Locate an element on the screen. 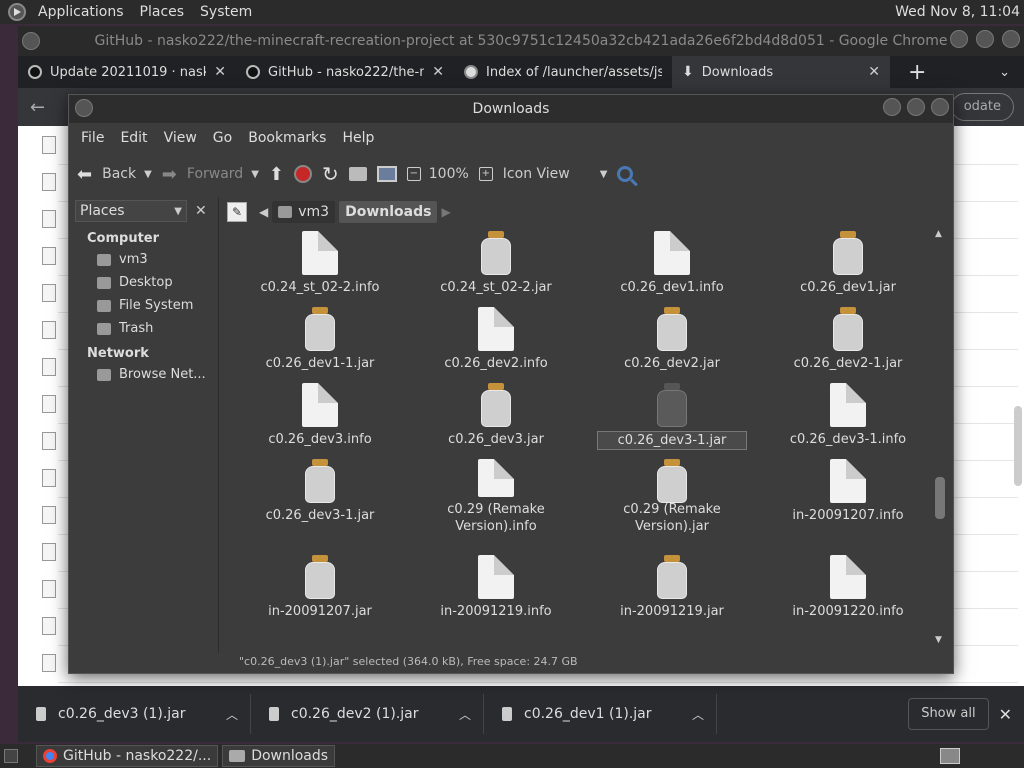 This screenshot has height=768, width=1024. crumb-left-arrow-icon: ◀ is located at coordinates (263, 212).